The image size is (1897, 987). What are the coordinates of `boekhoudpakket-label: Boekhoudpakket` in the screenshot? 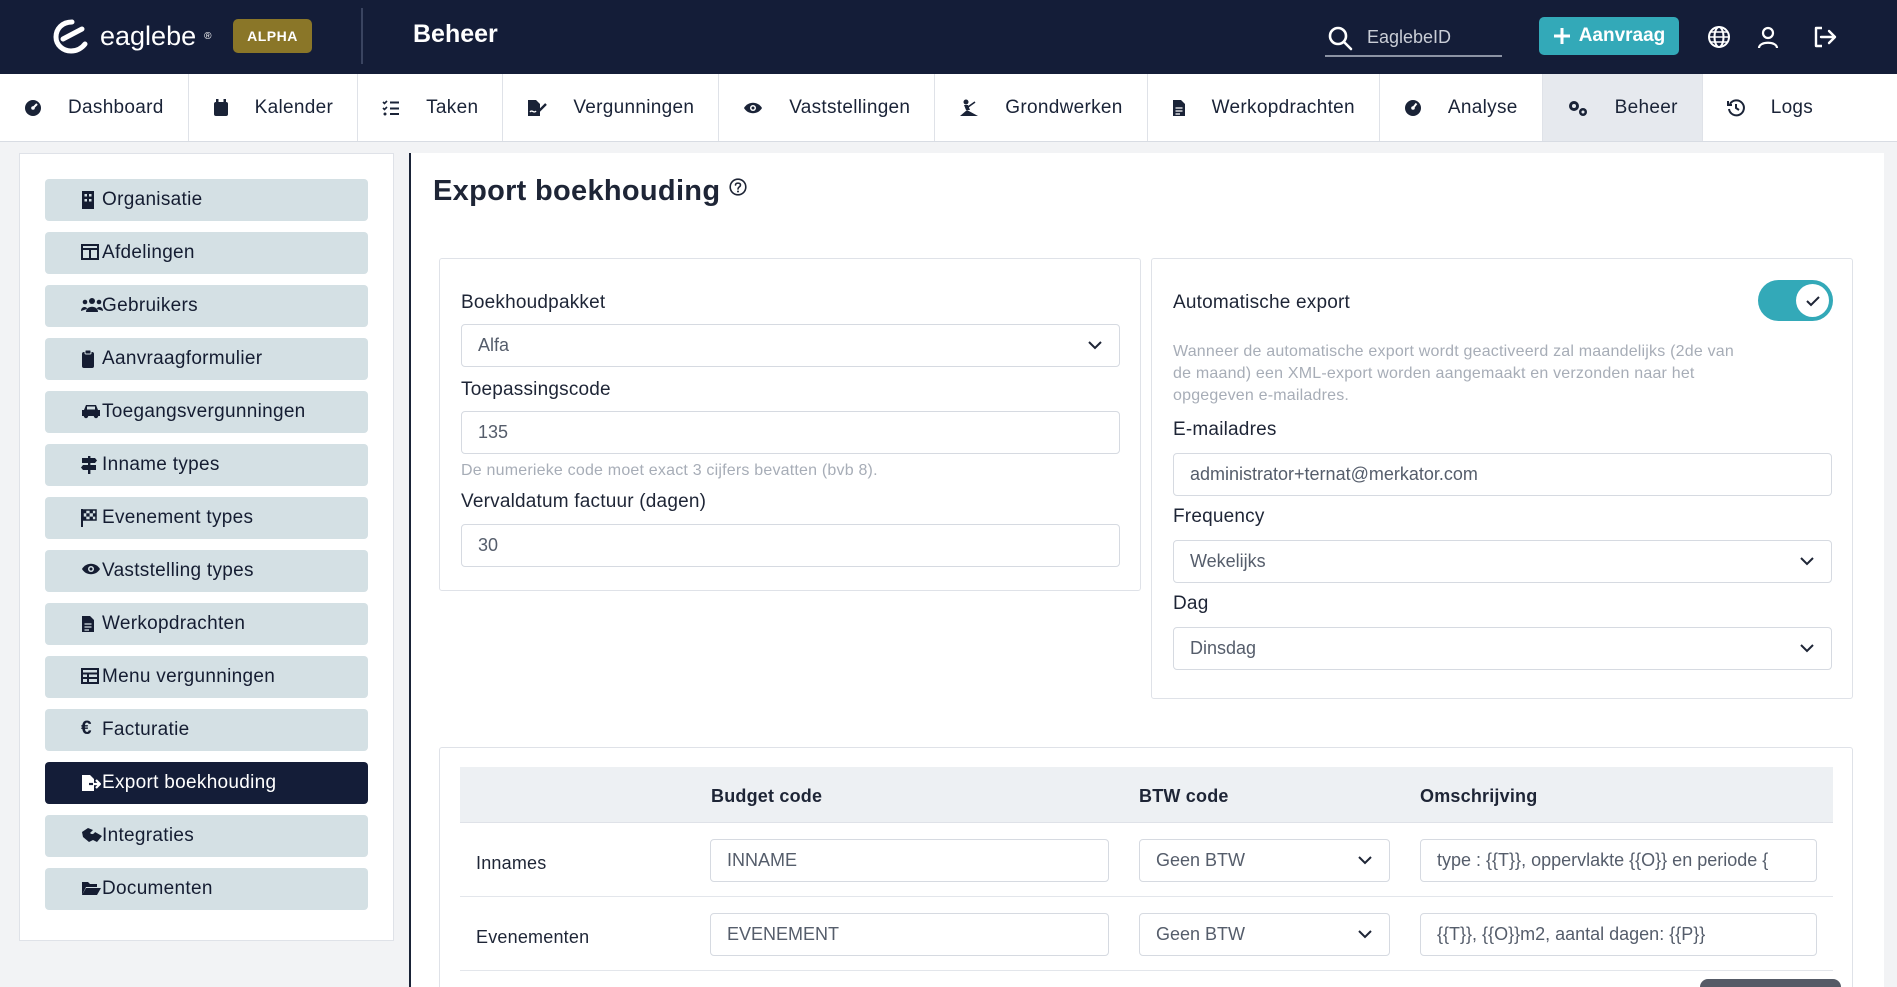 It's located at (533, 302).